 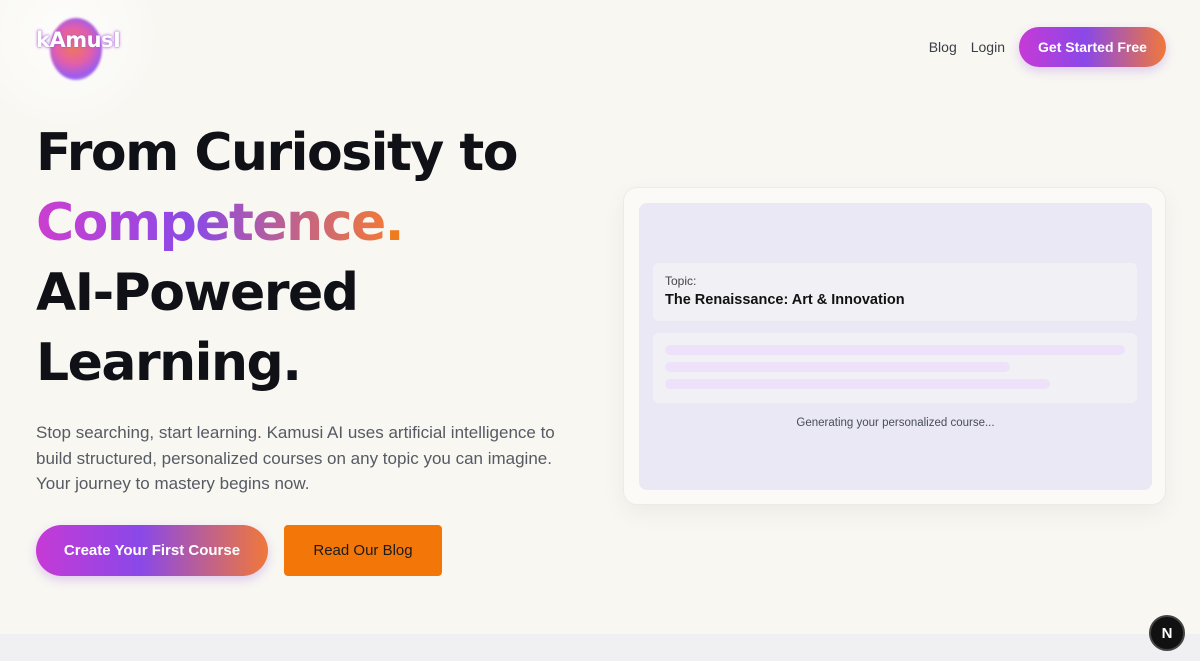 I want to click on headline-line-3: AI-Powered, so click(x=197, y=293).